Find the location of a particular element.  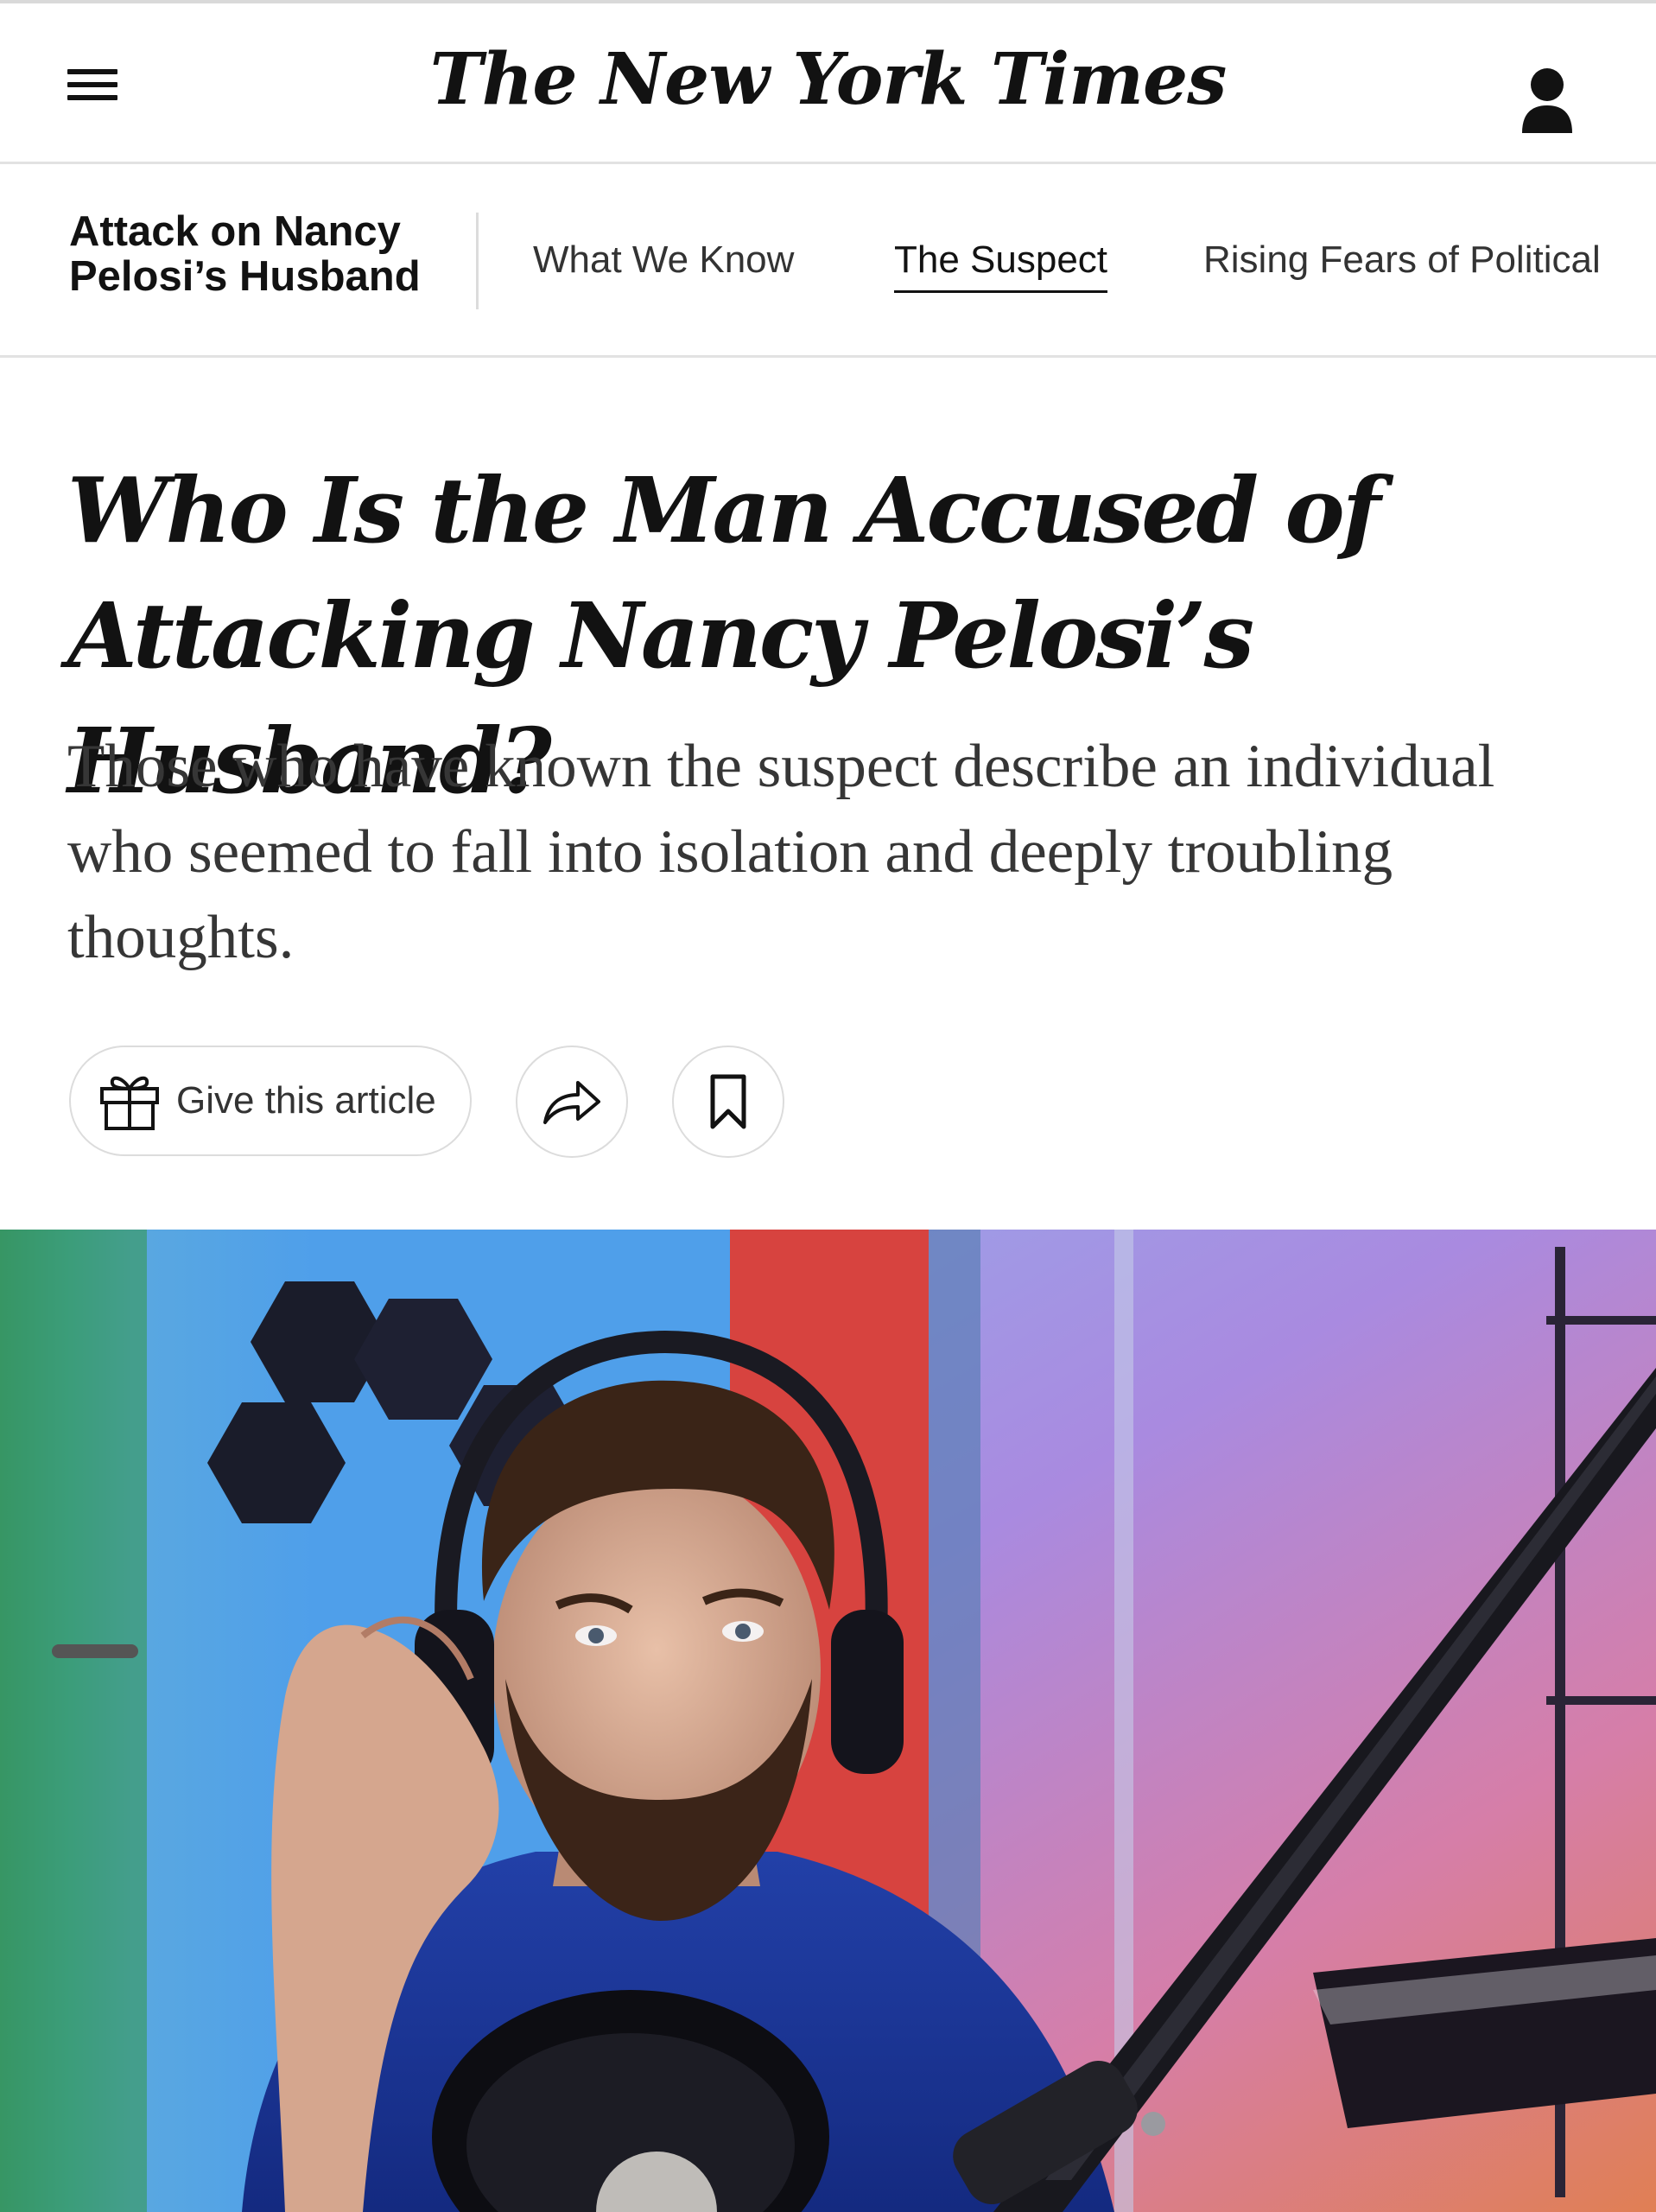

give-article-label: Give this article is located at coordinates (306, 1100).